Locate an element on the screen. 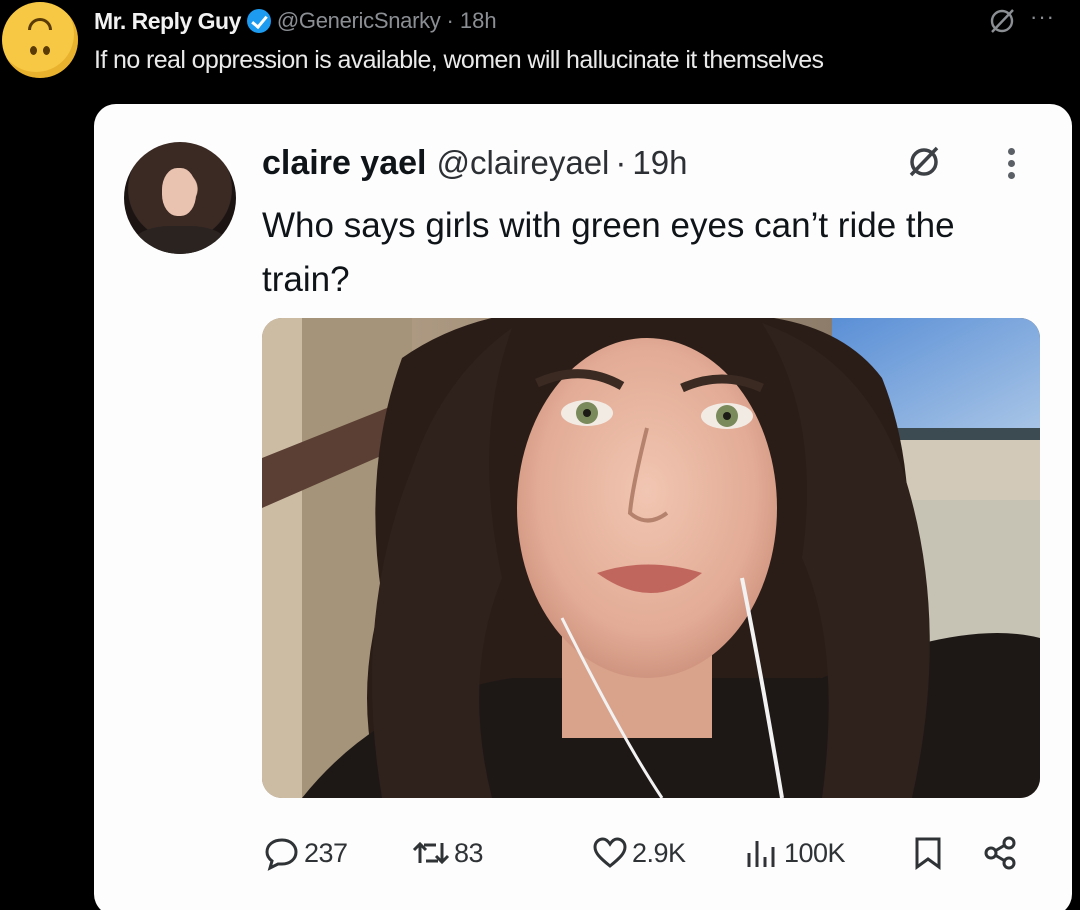  avatar-shirt is located at coordinates (180, 240).